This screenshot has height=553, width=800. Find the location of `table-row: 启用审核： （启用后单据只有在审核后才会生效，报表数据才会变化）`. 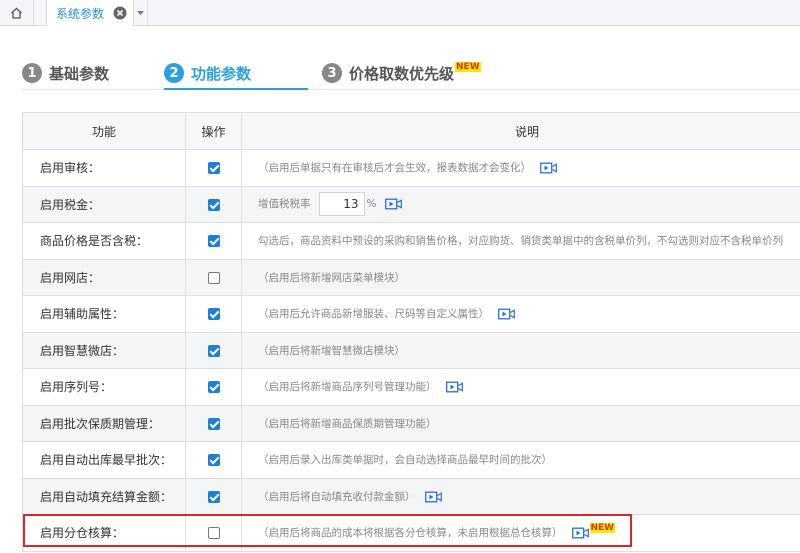

table-row: 启用审核： （启用后单据只有在审核后才会生效，报表数据才会变化） is located at coordinates (411, 168).